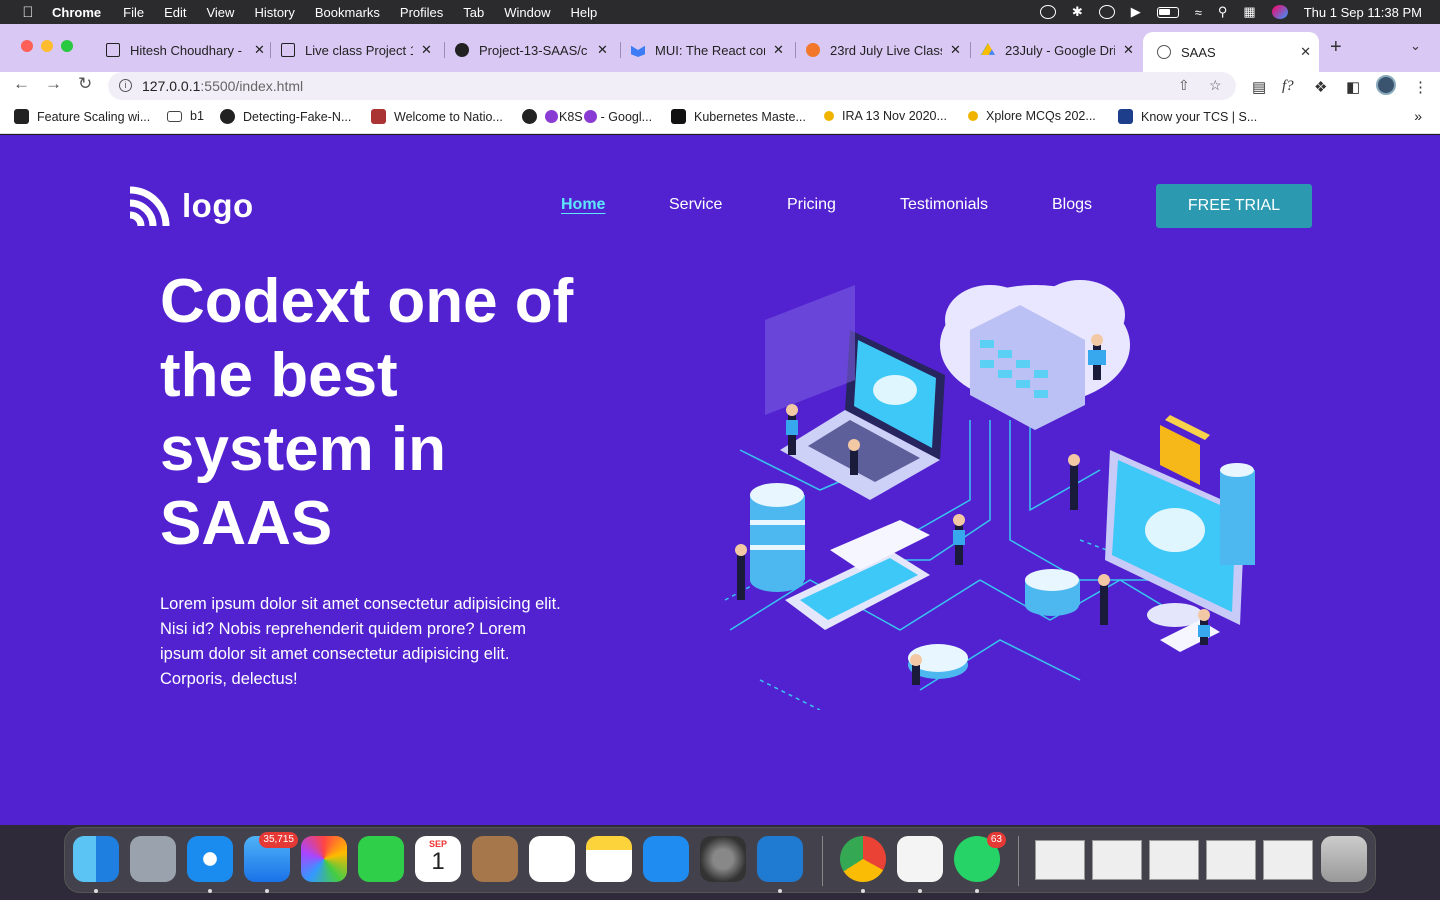  I want to click on tab-live-class-video: 23rd July Live Class ✕, so click(883, 50).